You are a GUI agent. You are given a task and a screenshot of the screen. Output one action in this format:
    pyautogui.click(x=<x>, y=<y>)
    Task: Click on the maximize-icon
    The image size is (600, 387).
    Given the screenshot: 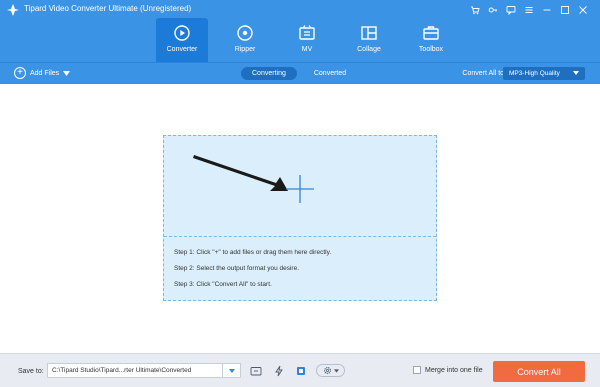 What is the action you would take?
    pyautogui.click(x=565, y=10)
    